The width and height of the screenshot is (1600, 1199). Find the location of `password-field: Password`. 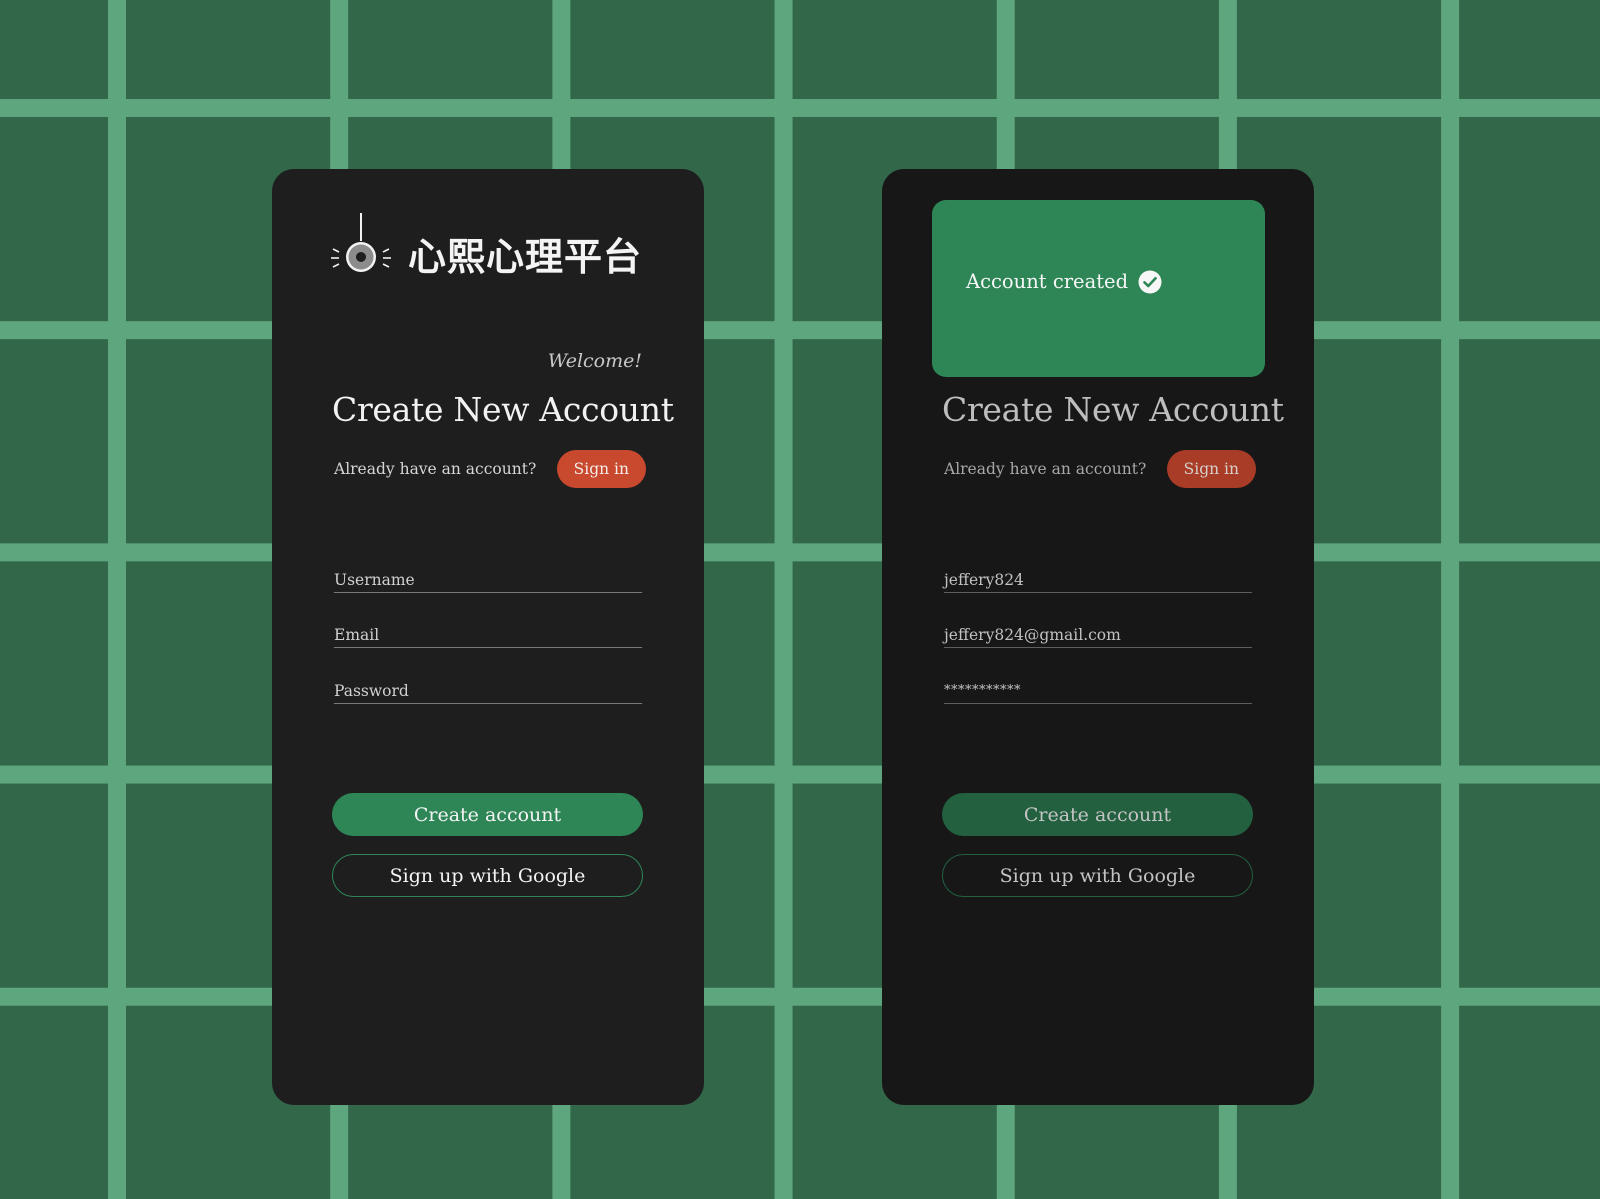

password-field: Password is located at coordinates (488, 691).